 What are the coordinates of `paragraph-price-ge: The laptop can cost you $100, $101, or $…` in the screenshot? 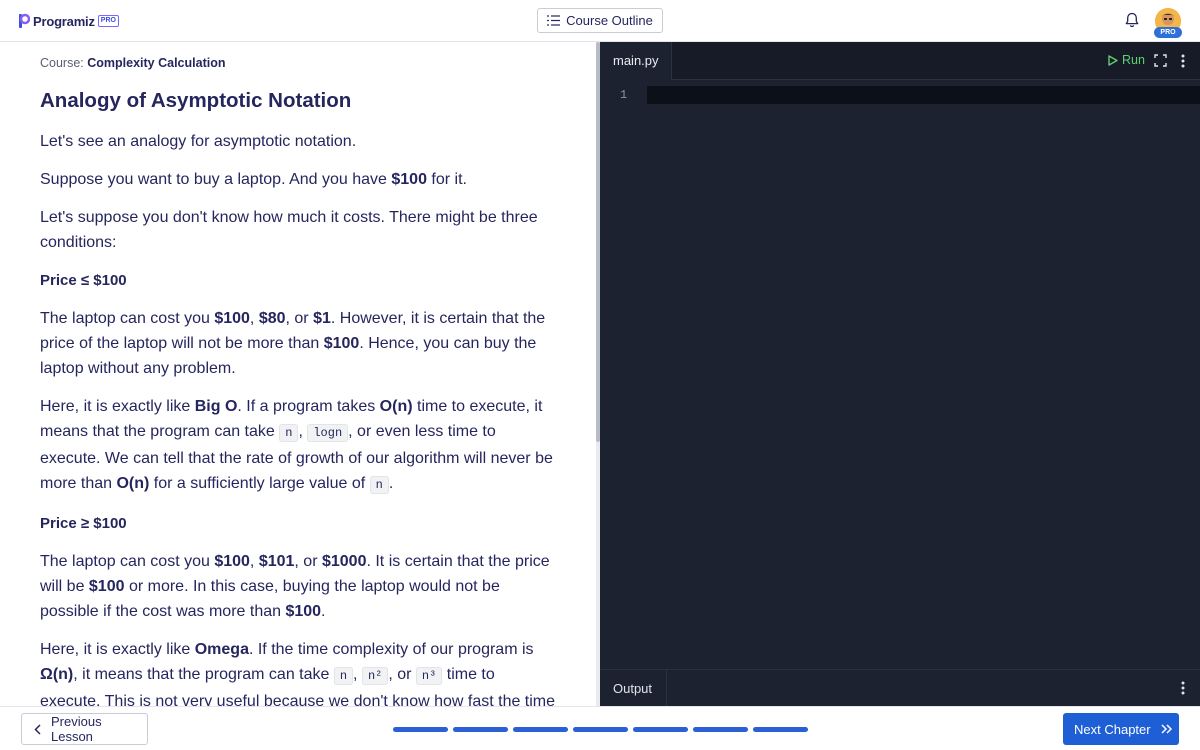 It's located at (295, 586).